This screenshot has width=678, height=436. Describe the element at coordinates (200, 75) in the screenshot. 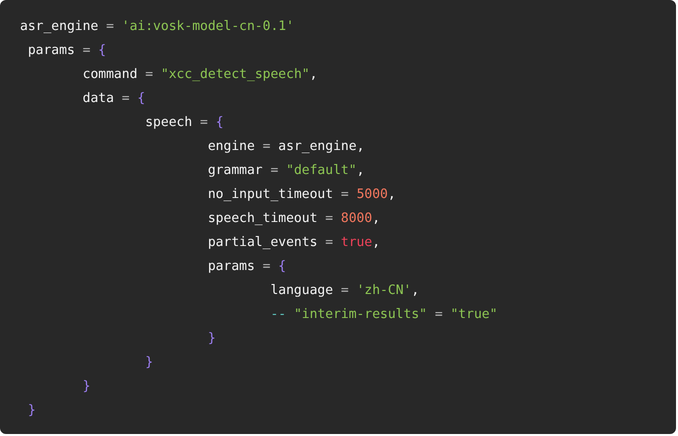

I see `code-line: command = "xcc_detect_speech",` at that location.